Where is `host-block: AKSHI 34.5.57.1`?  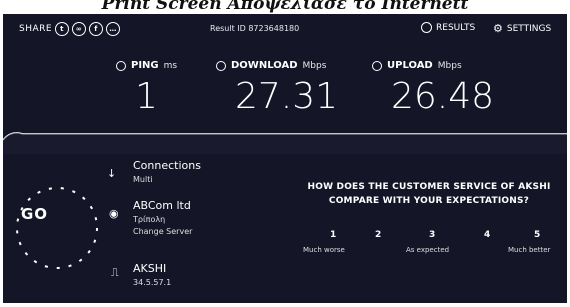
host-block: AKSHI 34.5.57.1 is located at coordinates (152, 274).